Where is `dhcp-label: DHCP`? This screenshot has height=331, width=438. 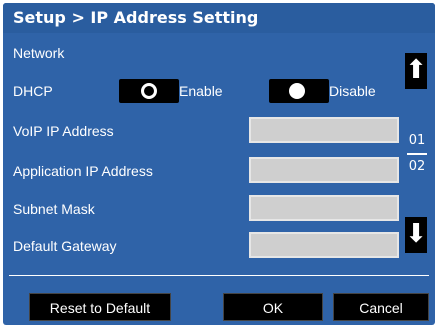
dhcp-label: DHCP is located at coordinates (33, 91).